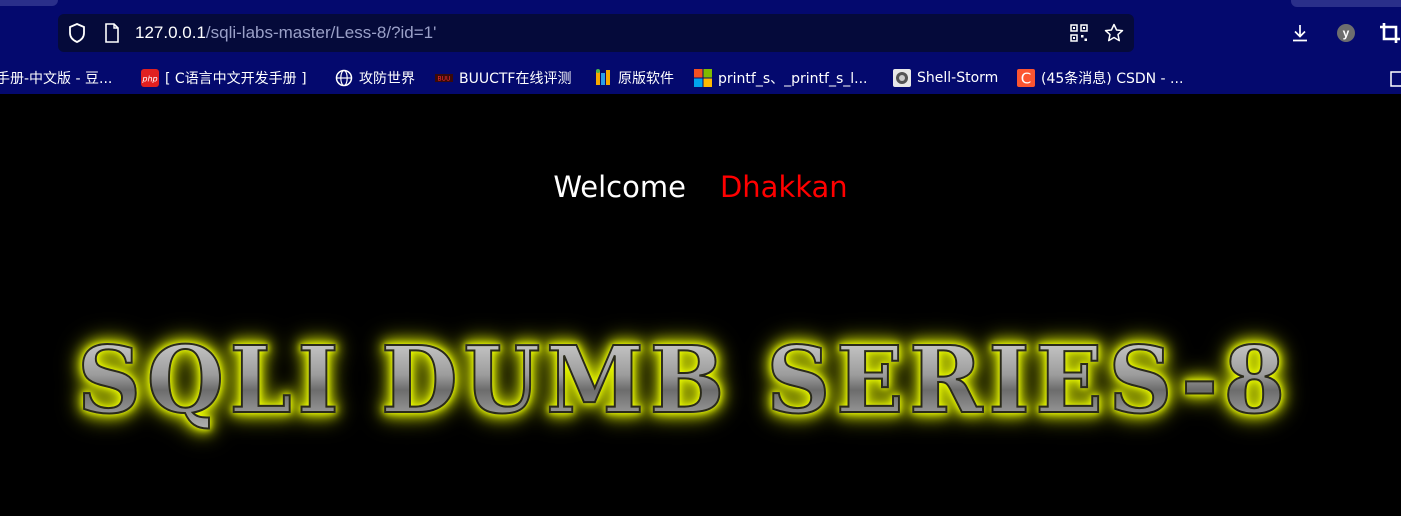  I want to click on bookmark-item: 原版软件, so click(634, 78).